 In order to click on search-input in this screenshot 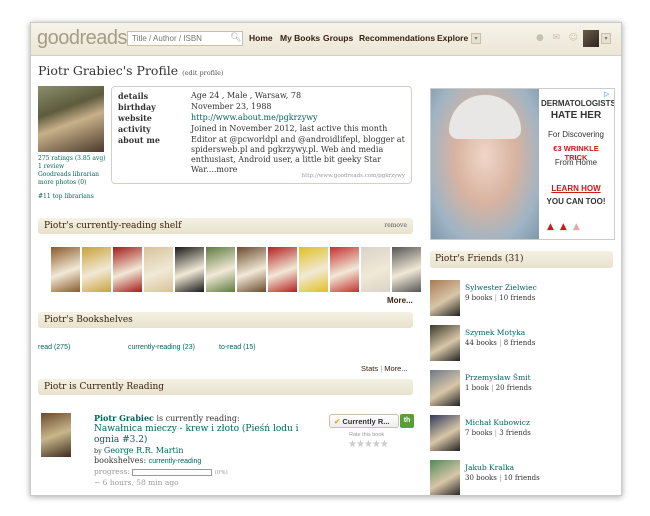, I will do `click(185, 38)`.